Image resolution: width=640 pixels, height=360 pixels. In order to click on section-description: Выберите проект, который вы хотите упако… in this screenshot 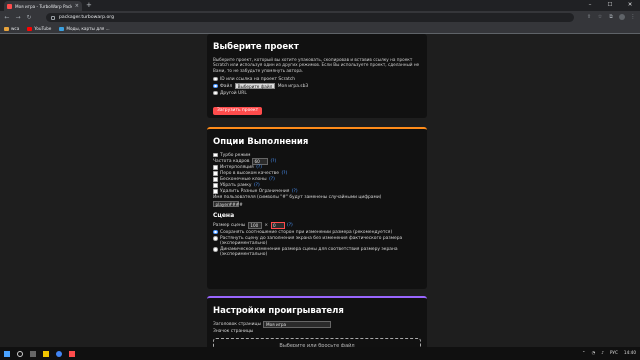, I will do `click(316, 65)`.